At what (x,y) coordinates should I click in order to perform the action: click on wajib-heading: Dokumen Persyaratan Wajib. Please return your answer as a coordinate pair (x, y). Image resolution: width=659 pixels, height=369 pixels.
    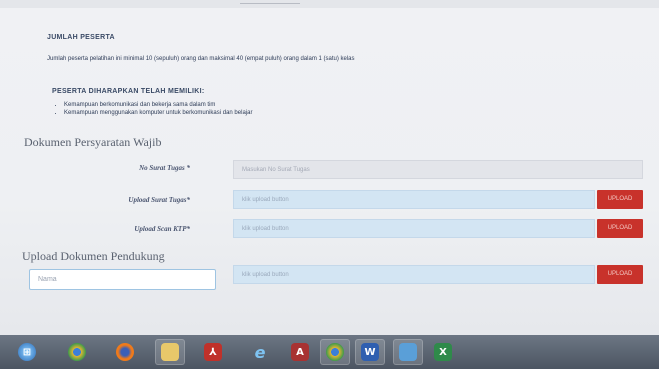
    Looking at the image, I should click on (93, 142).